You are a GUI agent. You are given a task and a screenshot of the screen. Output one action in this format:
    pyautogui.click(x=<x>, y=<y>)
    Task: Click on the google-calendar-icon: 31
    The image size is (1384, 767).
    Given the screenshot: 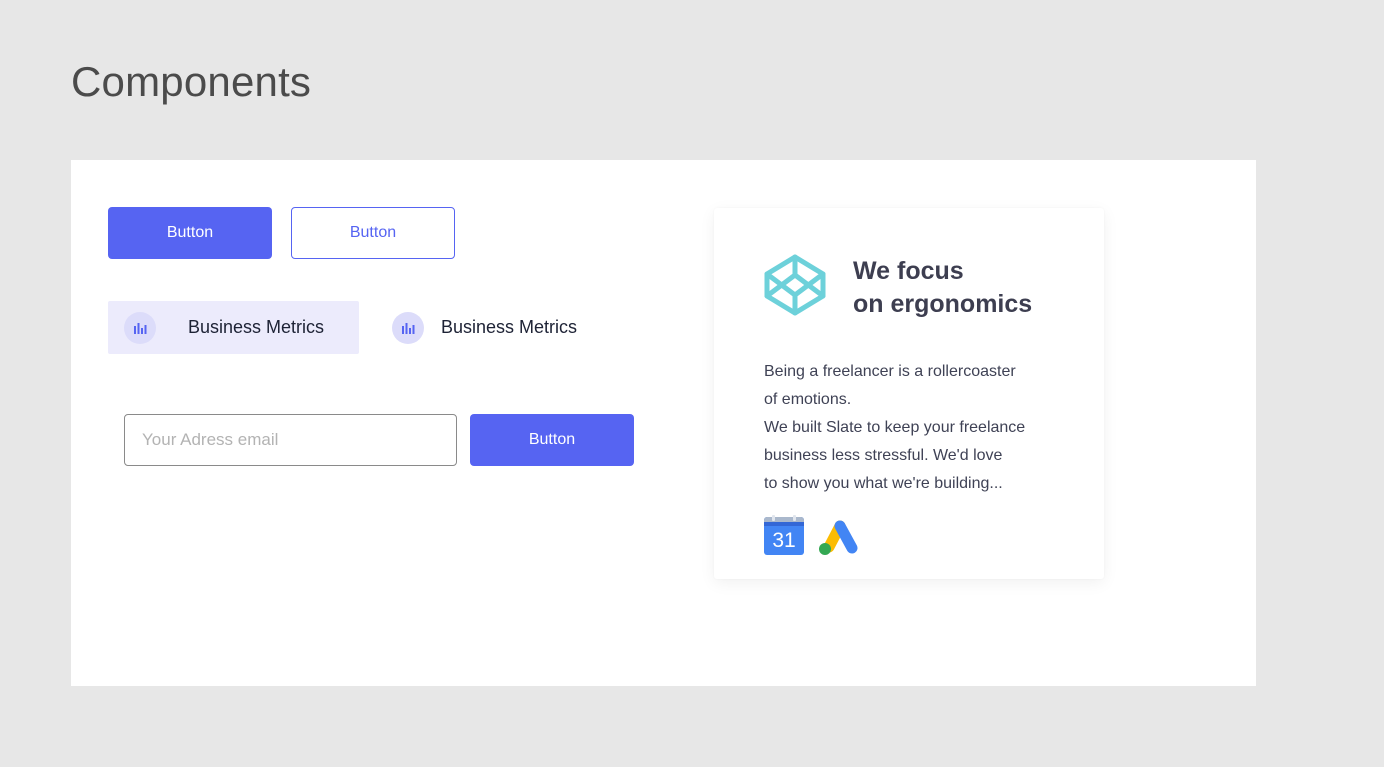 What is the action you would take?
    pyautogui.click(x=784, y=535)
    